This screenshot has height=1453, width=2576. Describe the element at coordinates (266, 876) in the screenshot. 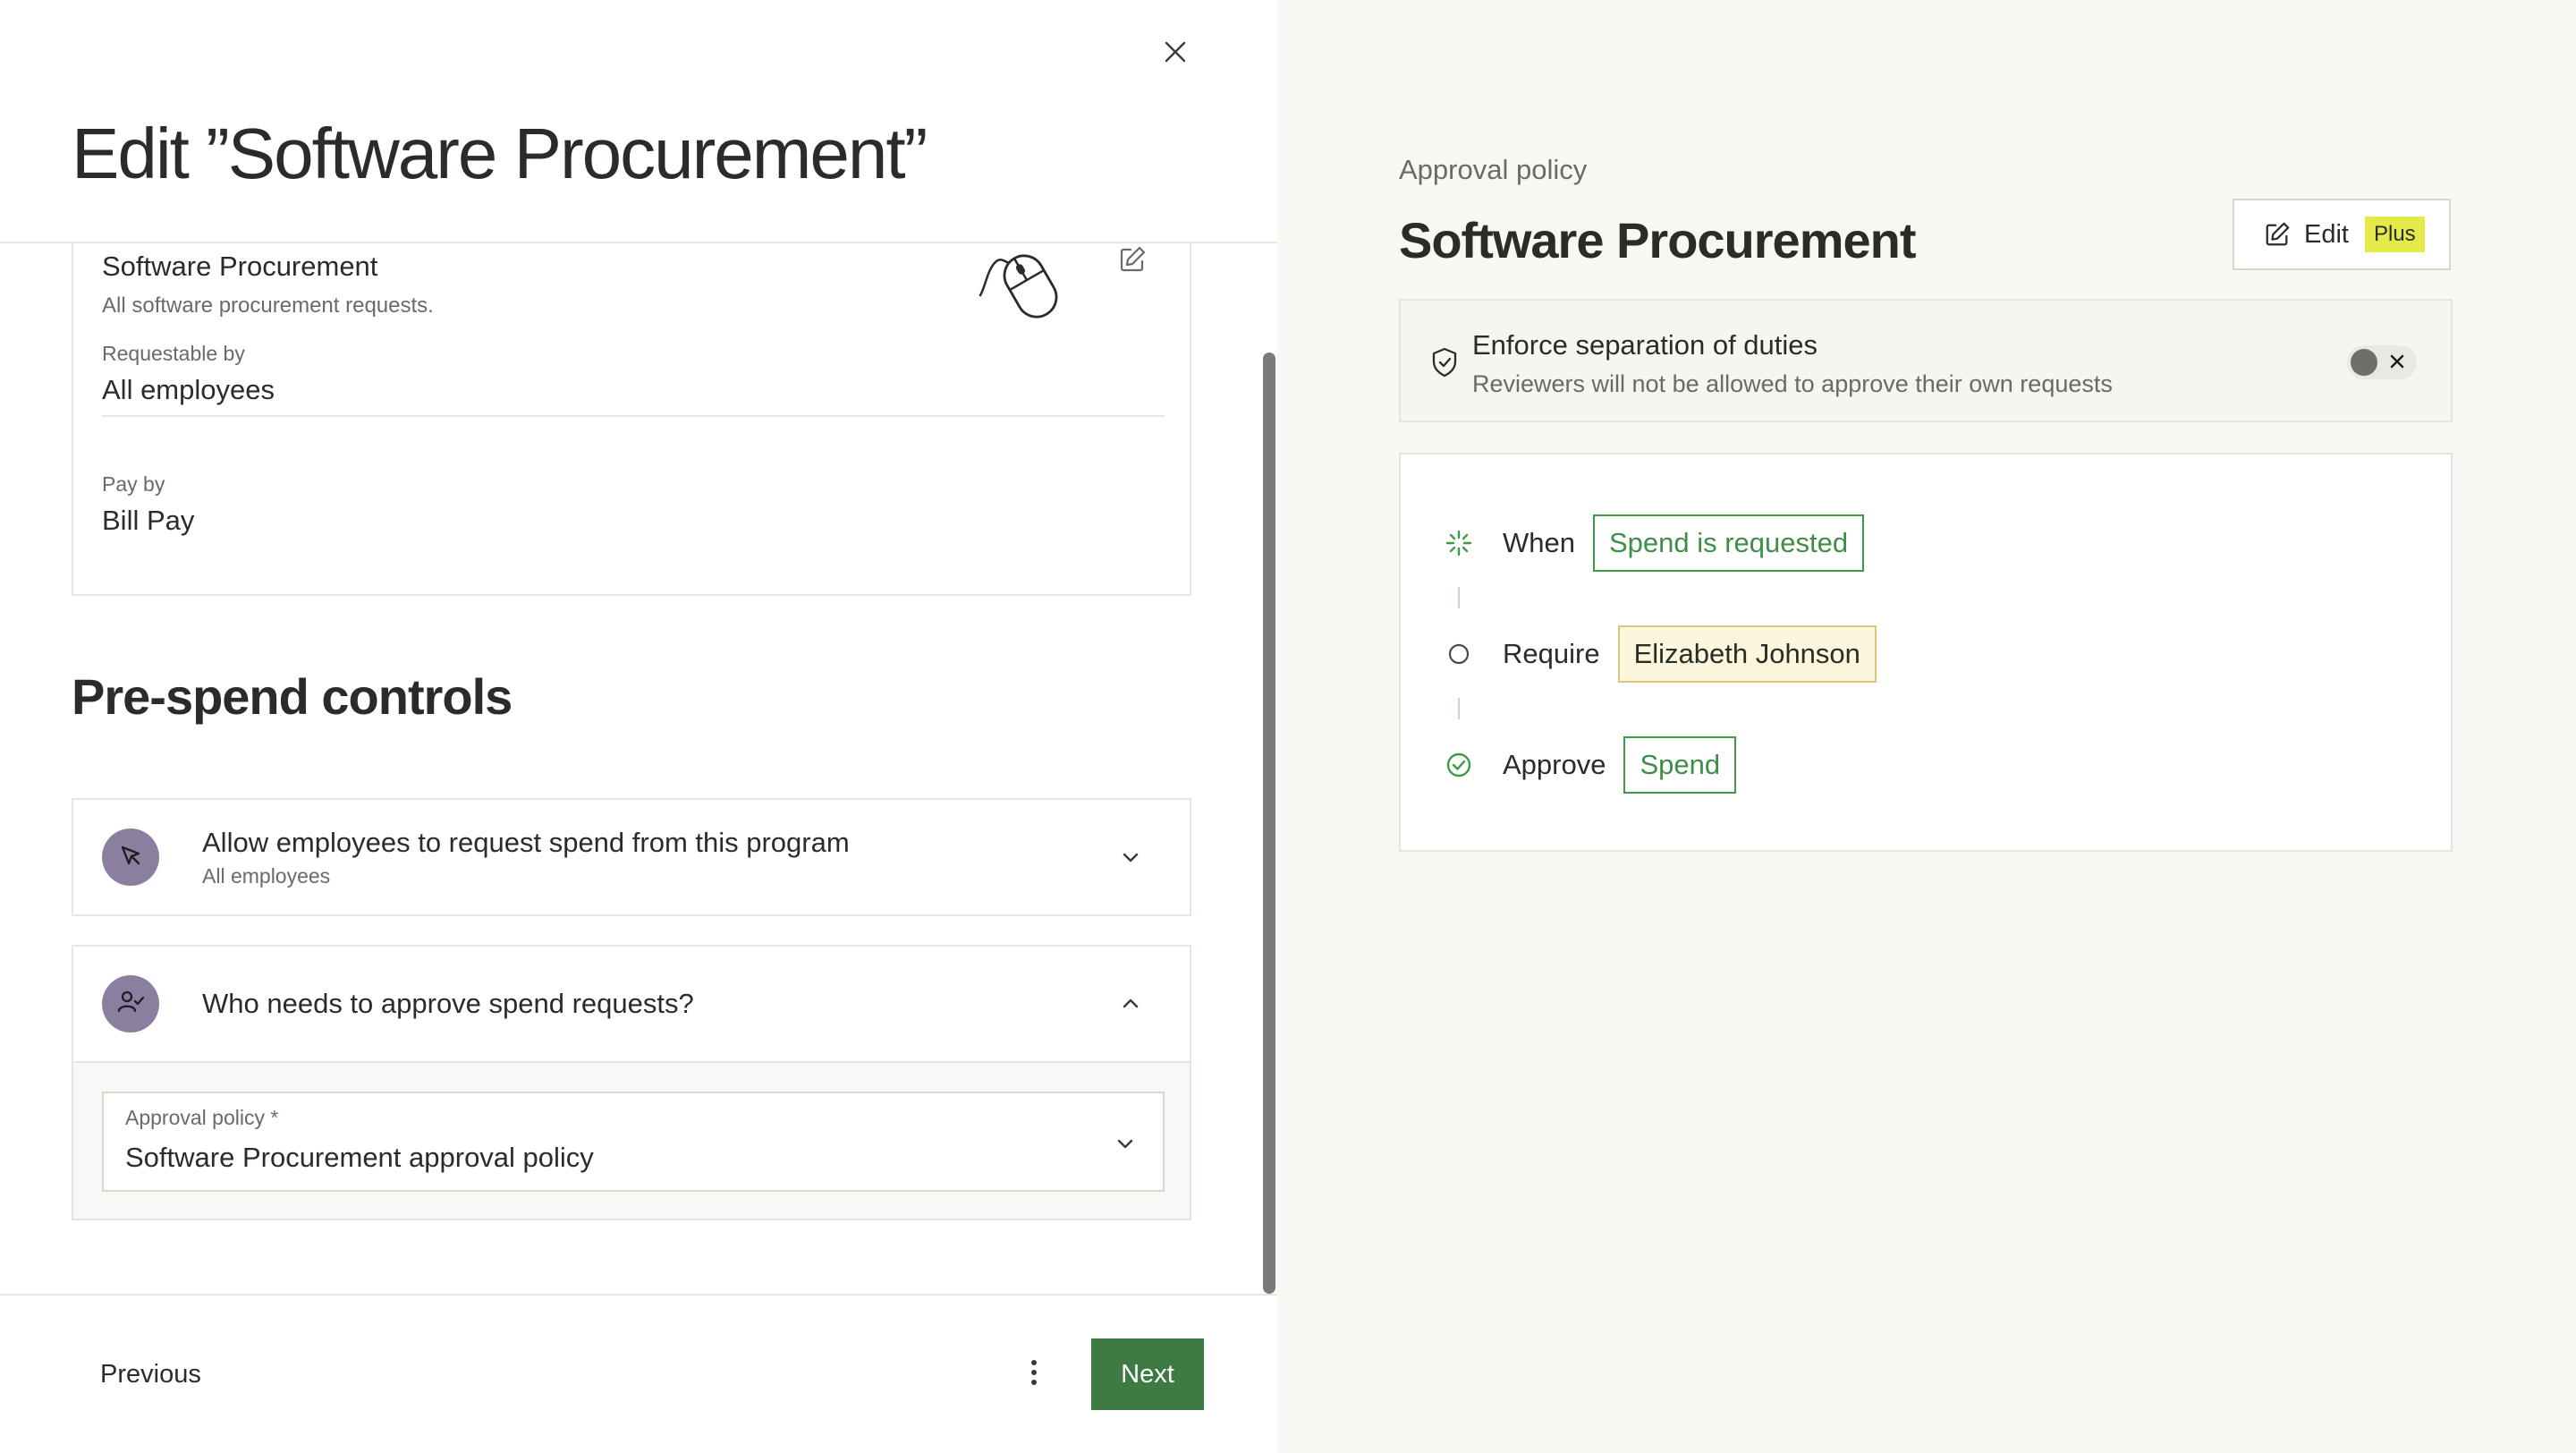

I see `allow-request-subtitle: All employees` at that location.